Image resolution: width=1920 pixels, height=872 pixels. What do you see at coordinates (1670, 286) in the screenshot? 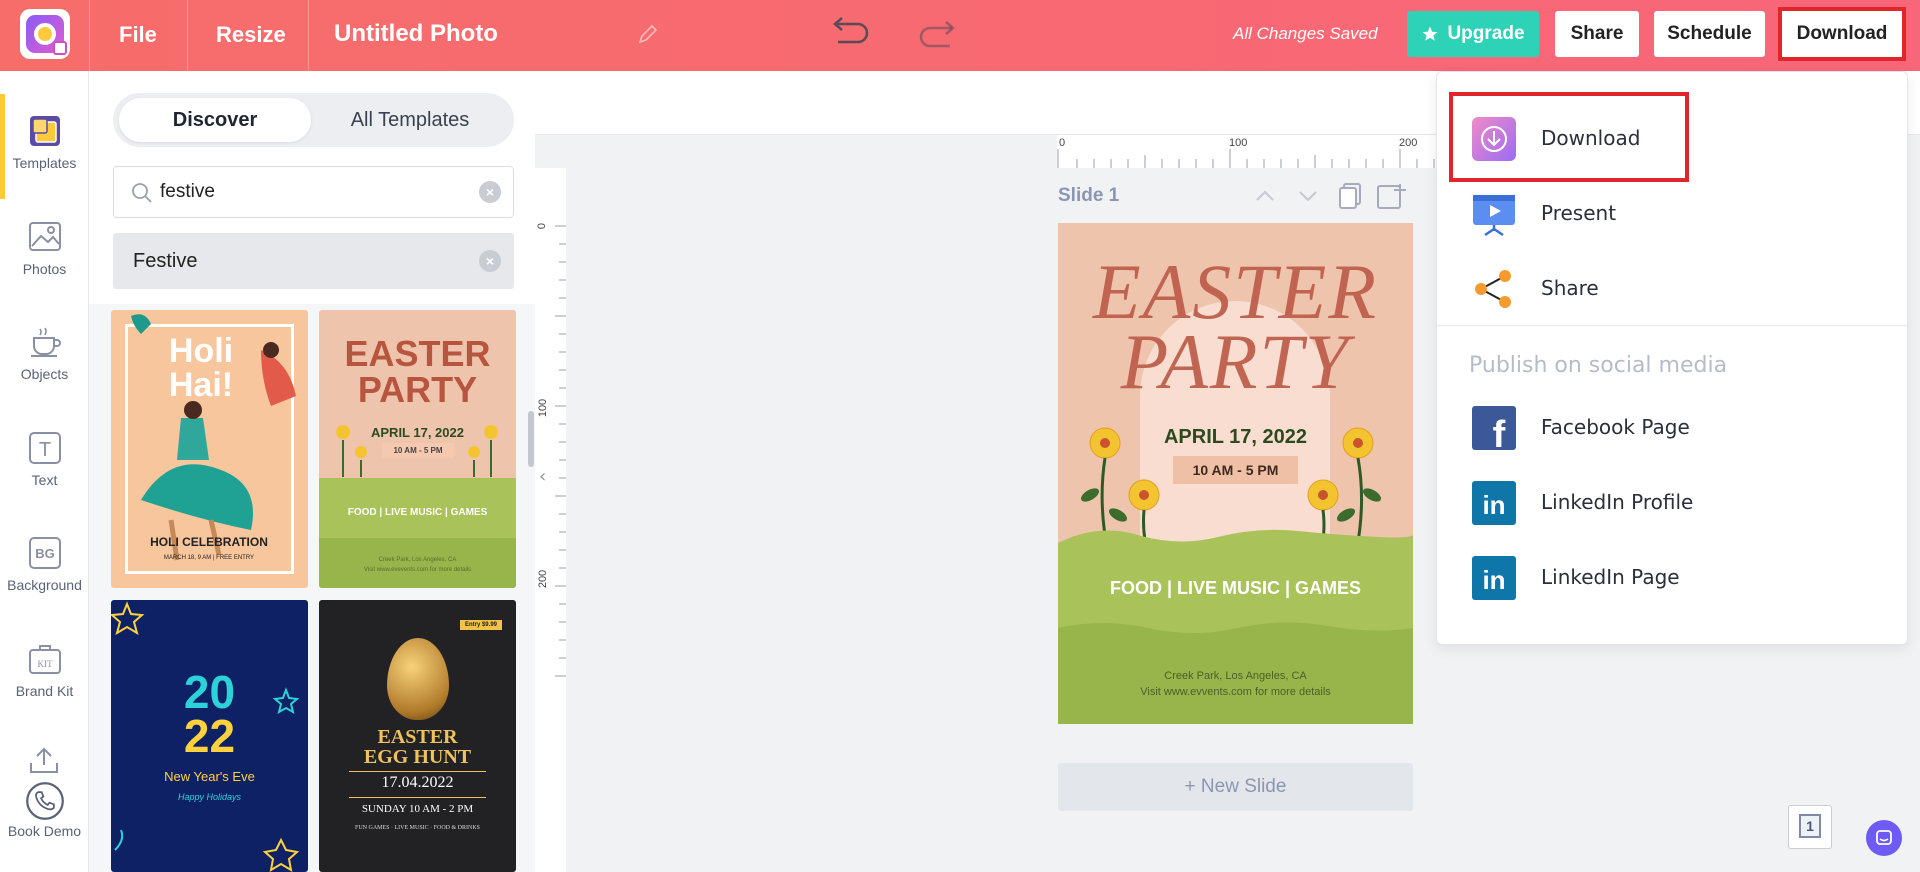
I see `menu-item-share: Share` at bounding box center [1670, 286].